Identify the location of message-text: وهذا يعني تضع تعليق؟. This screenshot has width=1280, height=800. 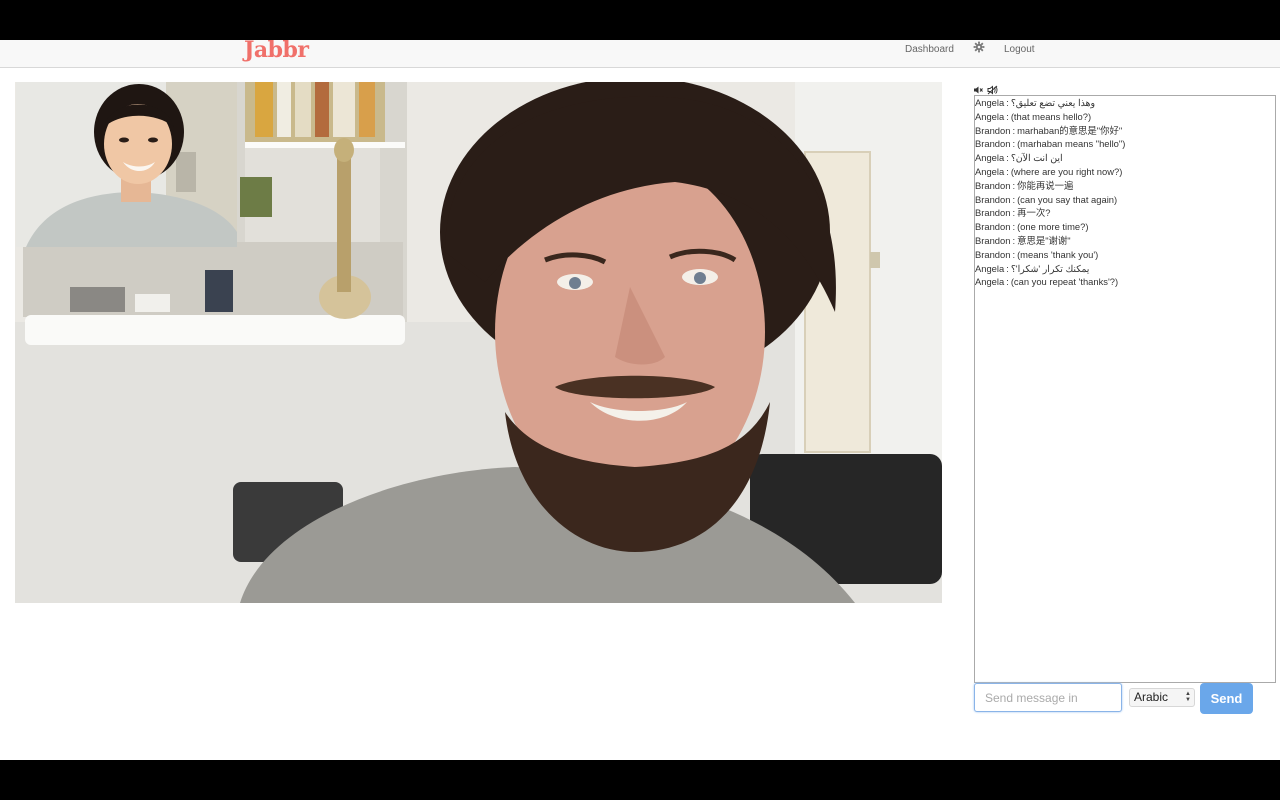
(1052, 102).